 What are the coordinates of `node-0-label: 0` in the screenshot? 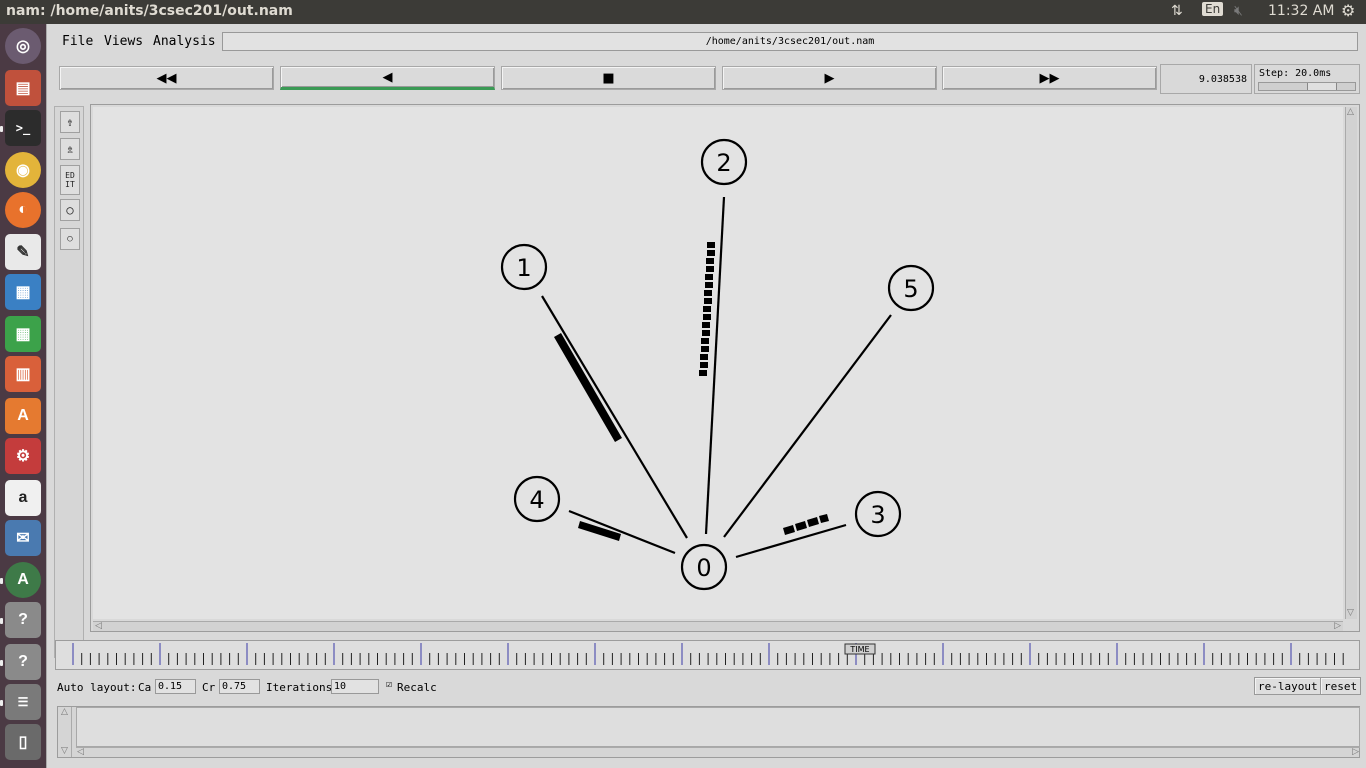 It's located at (703, 568).